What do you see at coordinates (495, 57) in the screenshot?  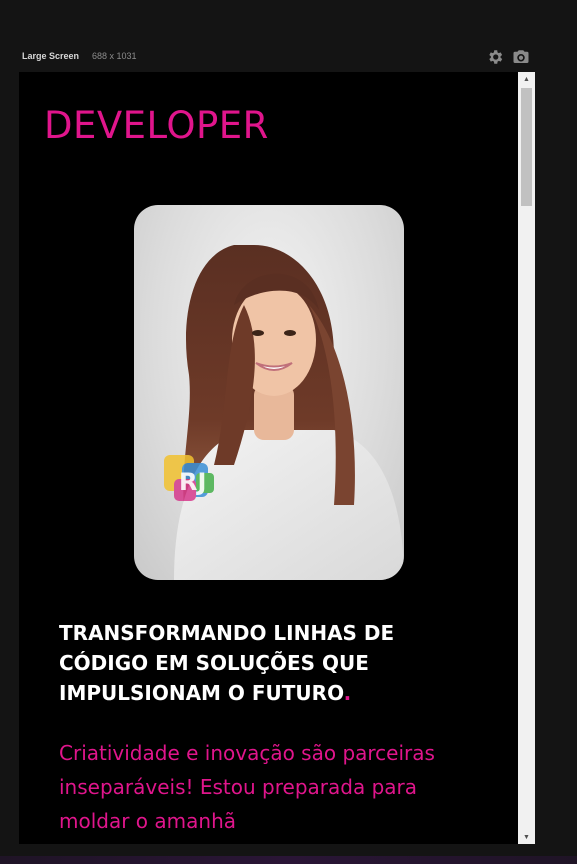 I see `gear-icon` at bounding box center [495, 57].